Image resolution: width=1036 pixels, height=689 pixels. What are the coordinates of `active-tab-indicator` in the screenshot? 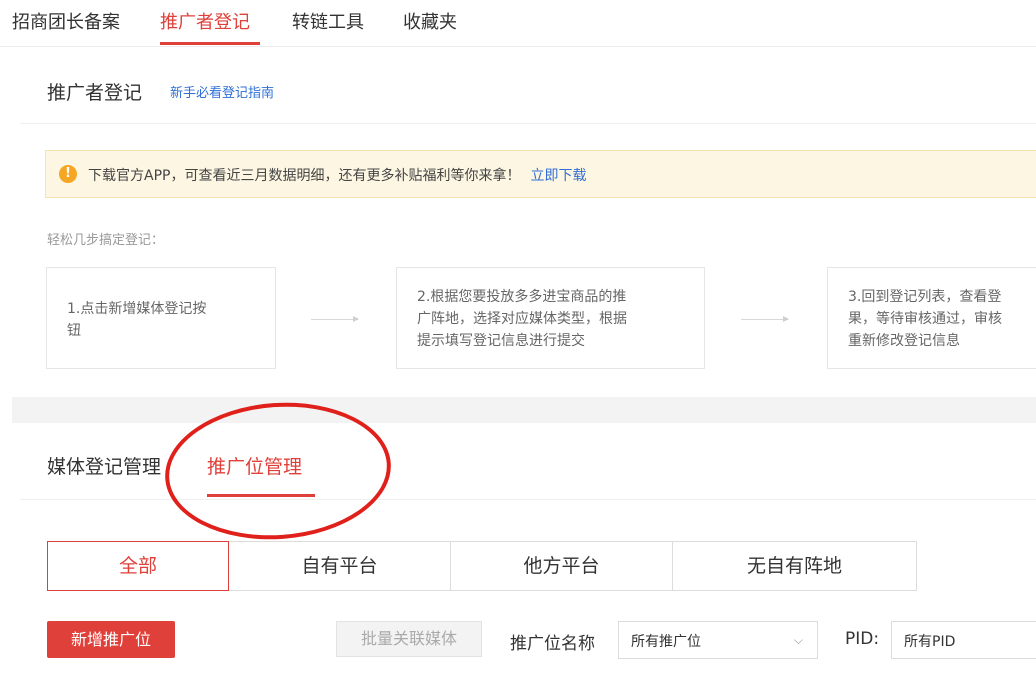 It's located at (210, 43).